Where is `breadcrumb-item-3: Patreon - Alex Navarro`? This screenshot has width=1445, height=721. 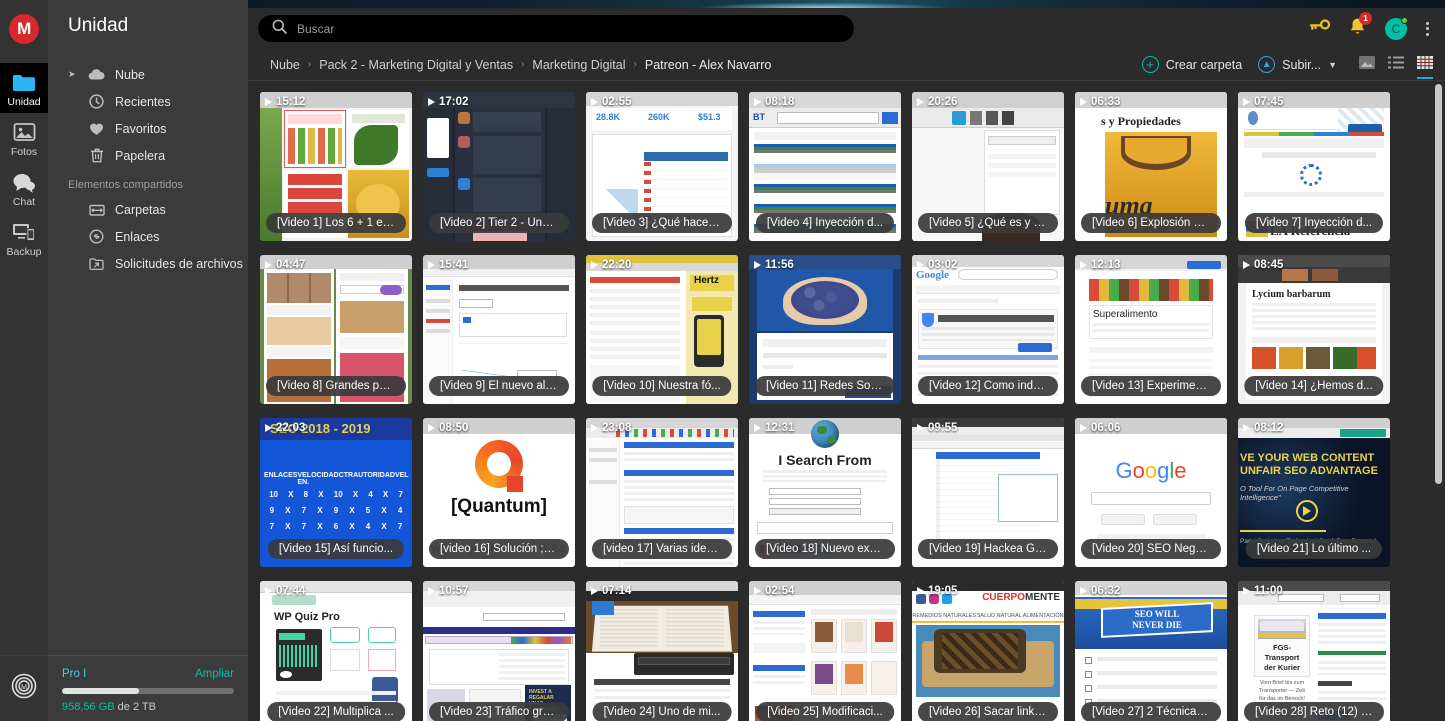 breadcrumb-item-3: Patreon - Alex Navarro is located at coordinates (708, 65).